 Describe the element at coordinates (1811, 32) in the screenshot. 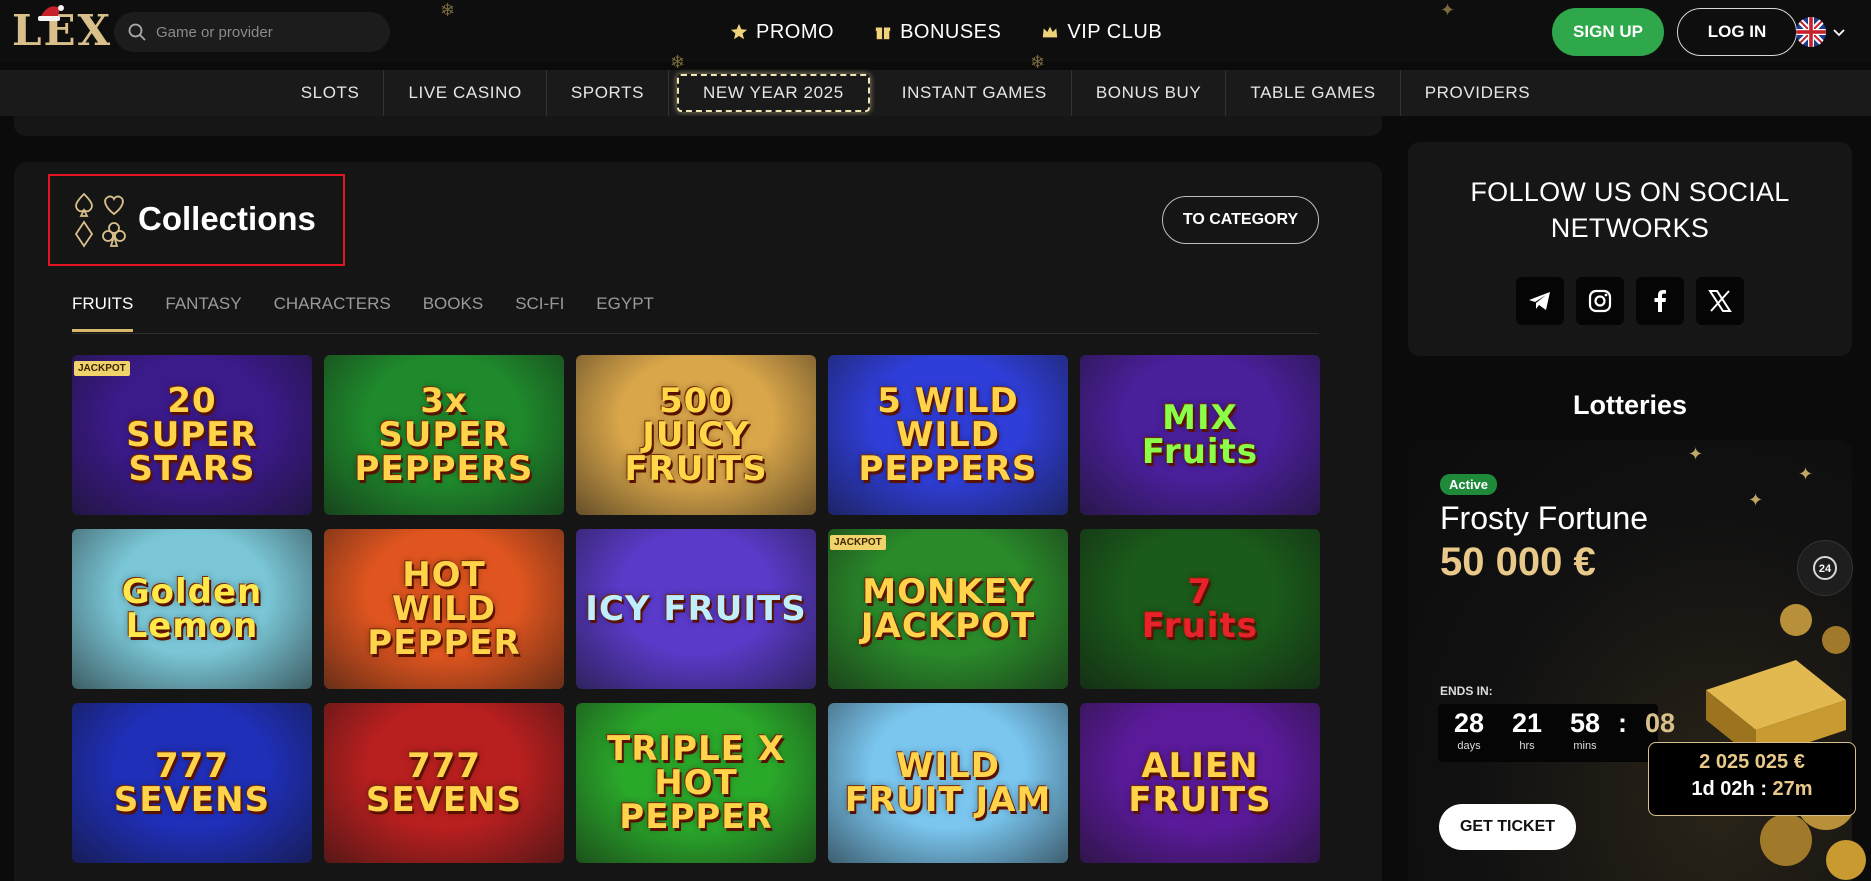

I see `uk-flag-icon` at that location.